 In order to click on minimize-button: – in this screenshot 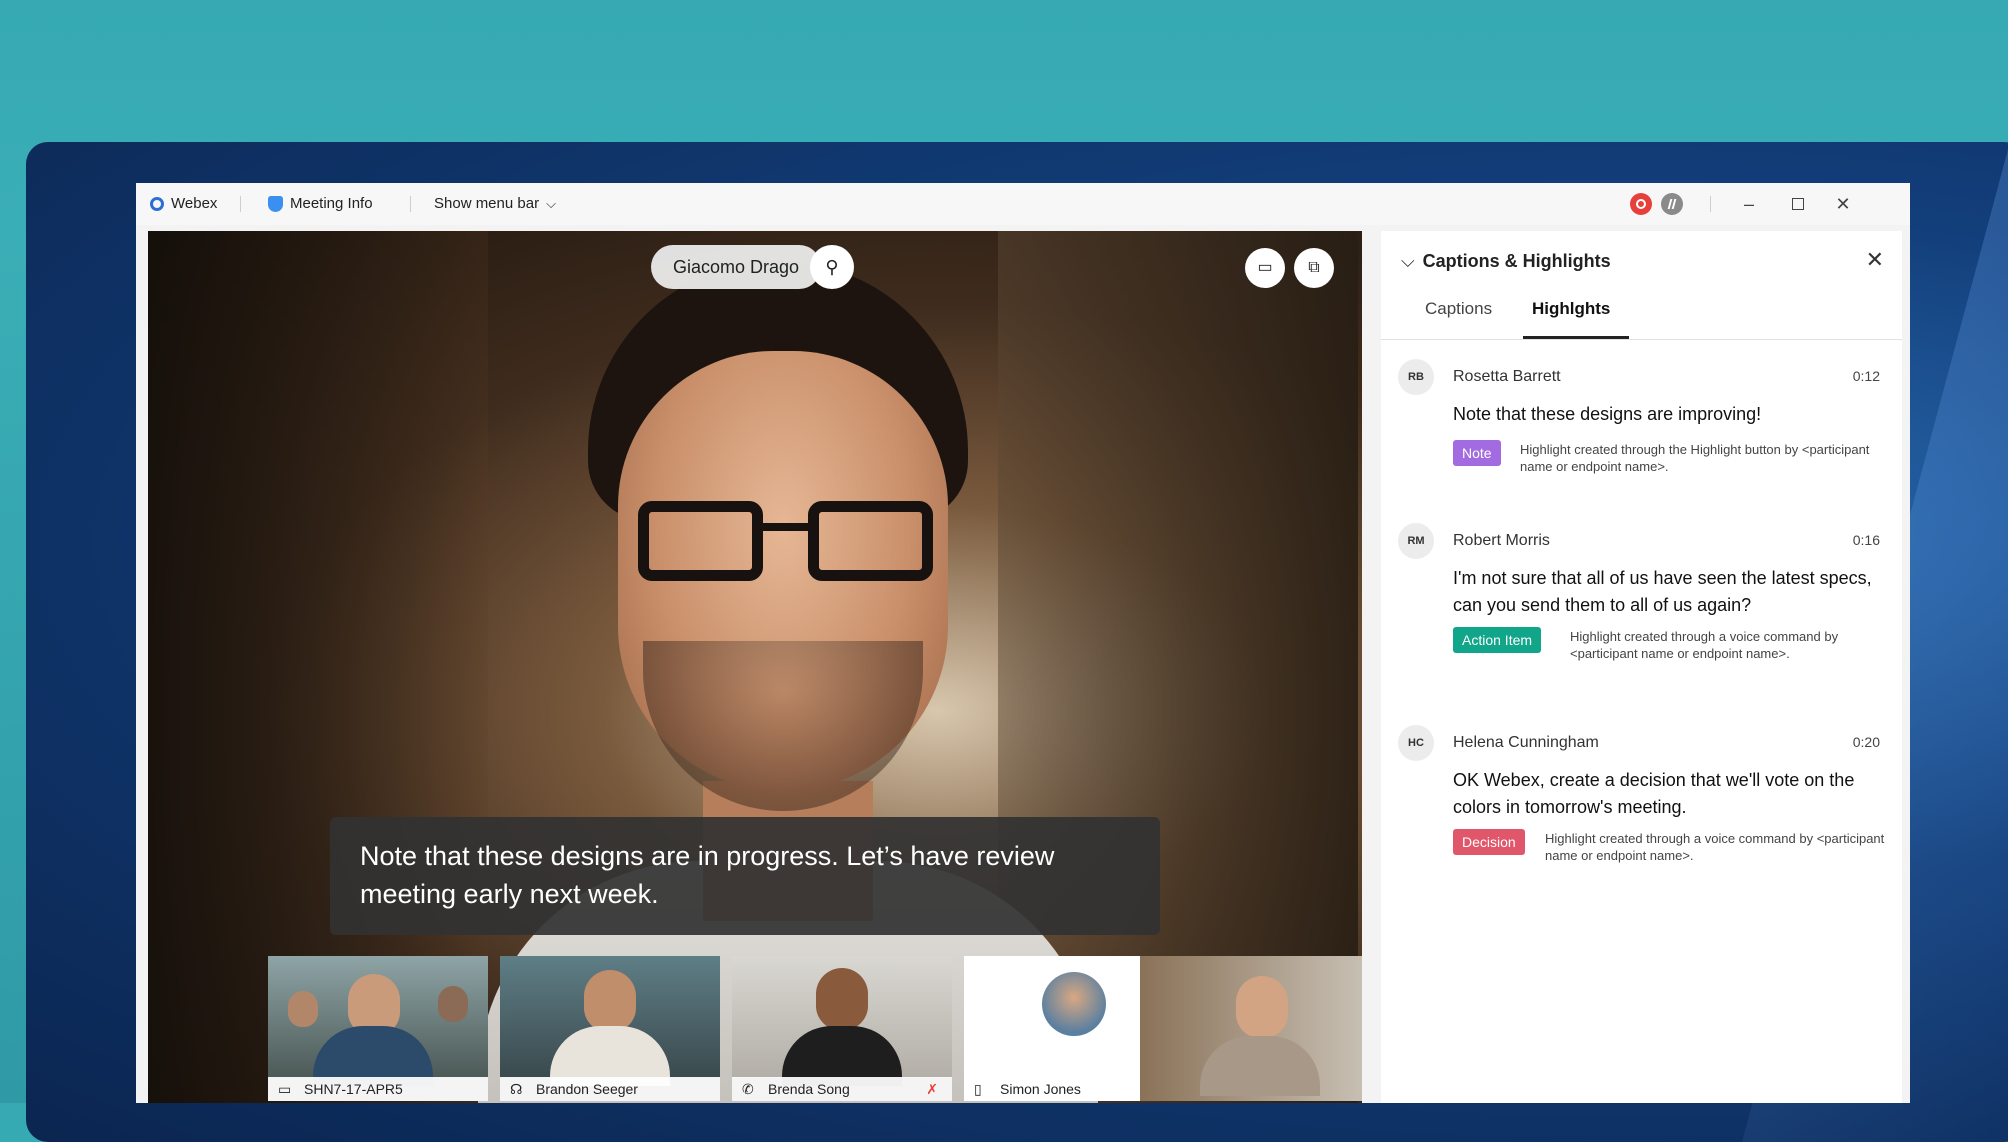, I will do `click(1749, 204)`.